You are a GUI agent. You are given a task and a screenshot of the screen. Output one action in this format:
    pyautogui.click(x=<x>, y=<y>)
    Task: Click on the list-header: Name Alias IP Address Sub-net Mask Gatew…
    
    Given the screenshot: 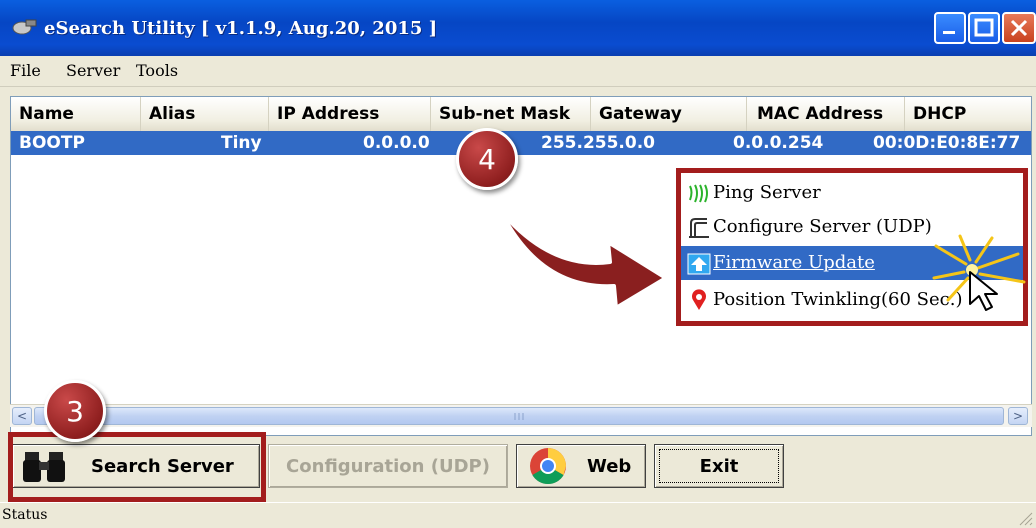 What is the action you would take?
    pyautogui.click(x=521, y=114)
    